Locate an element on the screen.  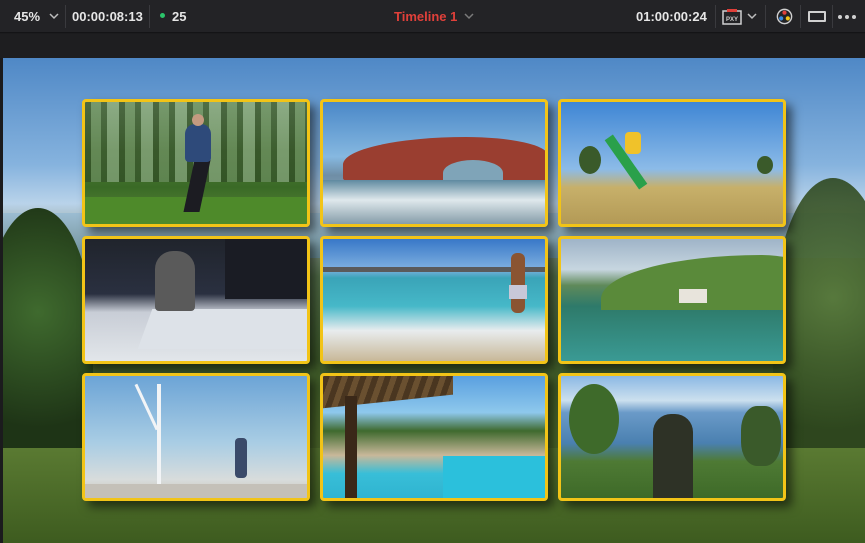
zoom-level: 45% is located at coordinates (27, 16).